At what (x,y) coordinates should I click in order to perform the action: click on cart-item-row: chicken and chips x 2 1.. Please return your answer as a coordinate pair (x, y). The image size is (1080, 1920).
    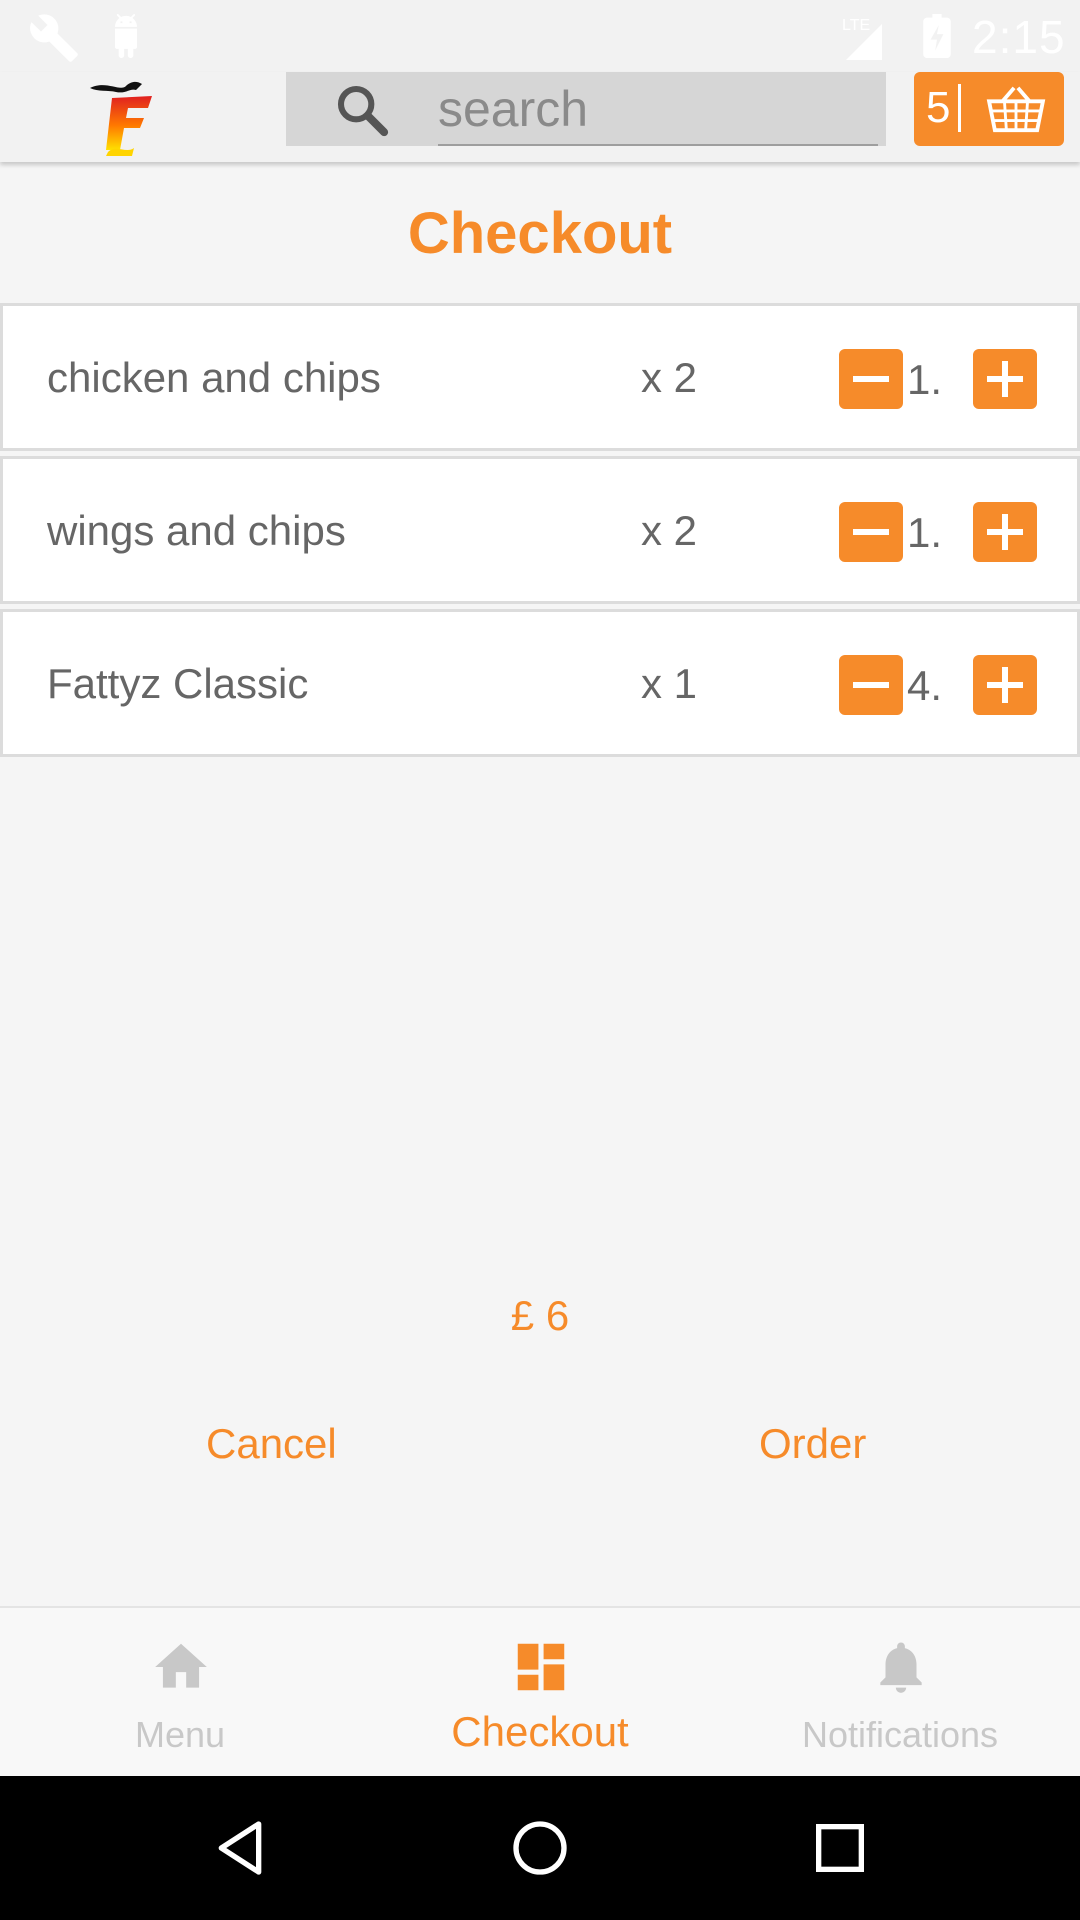
    Looking at the image, I should click on (540, 377).